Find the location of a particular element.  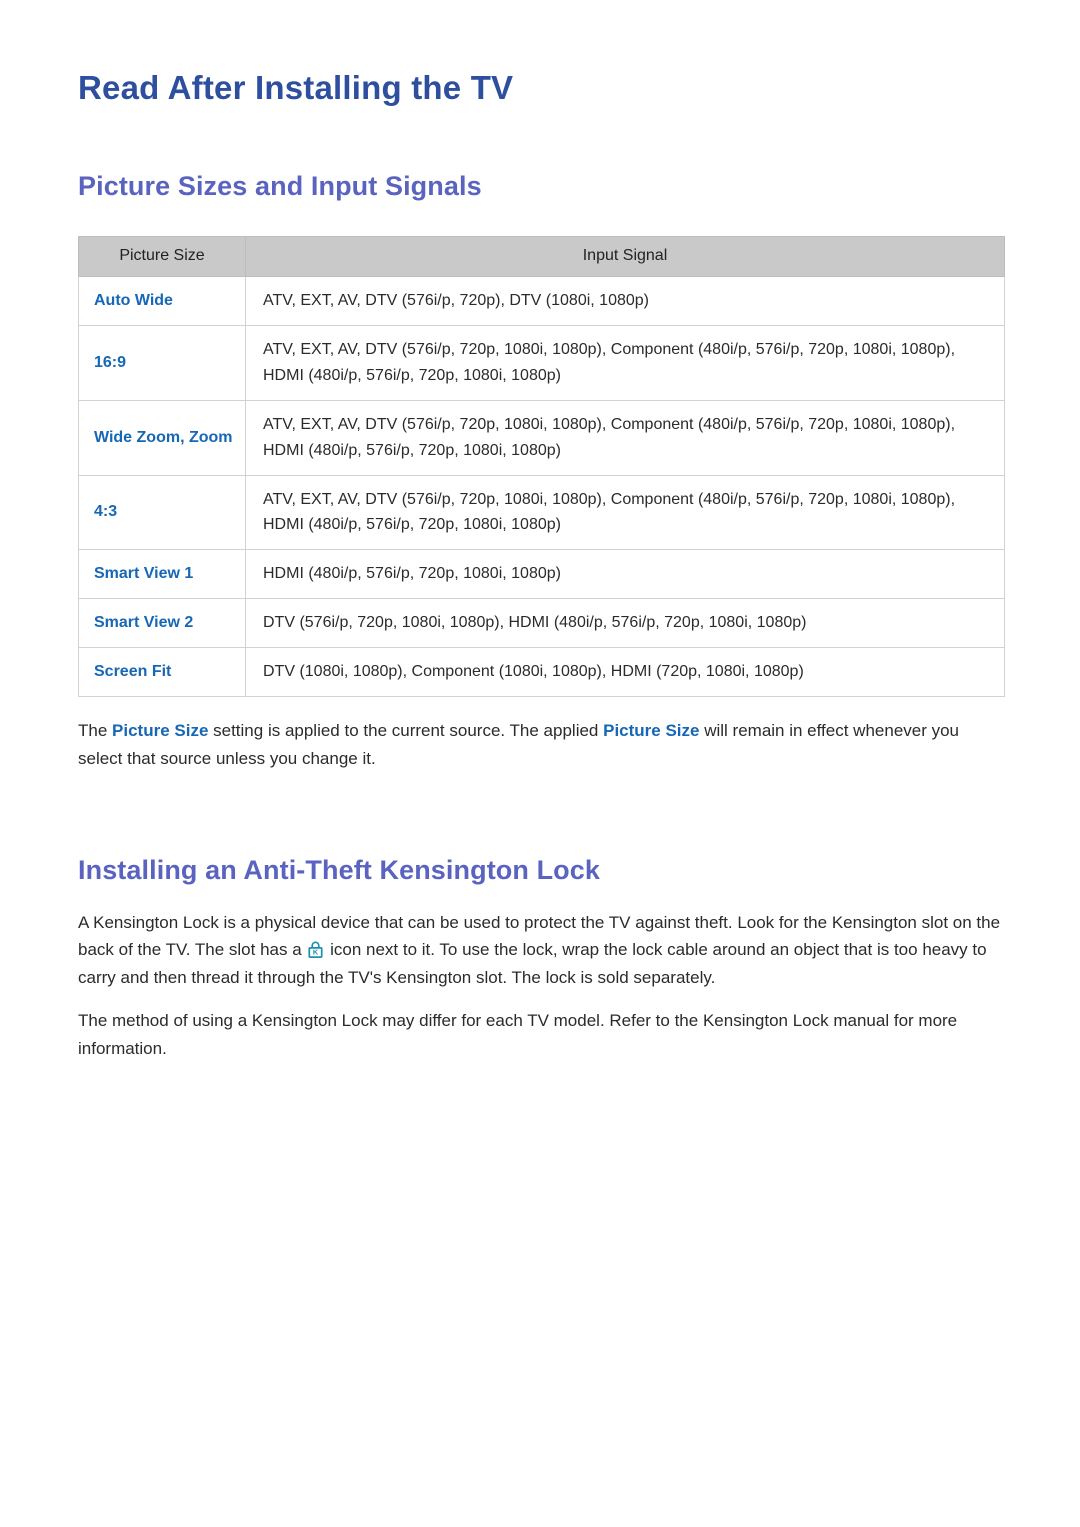

section-heading-picture-sizes: Picture Sizes and Input Signals is located at coordinates (280, 185).